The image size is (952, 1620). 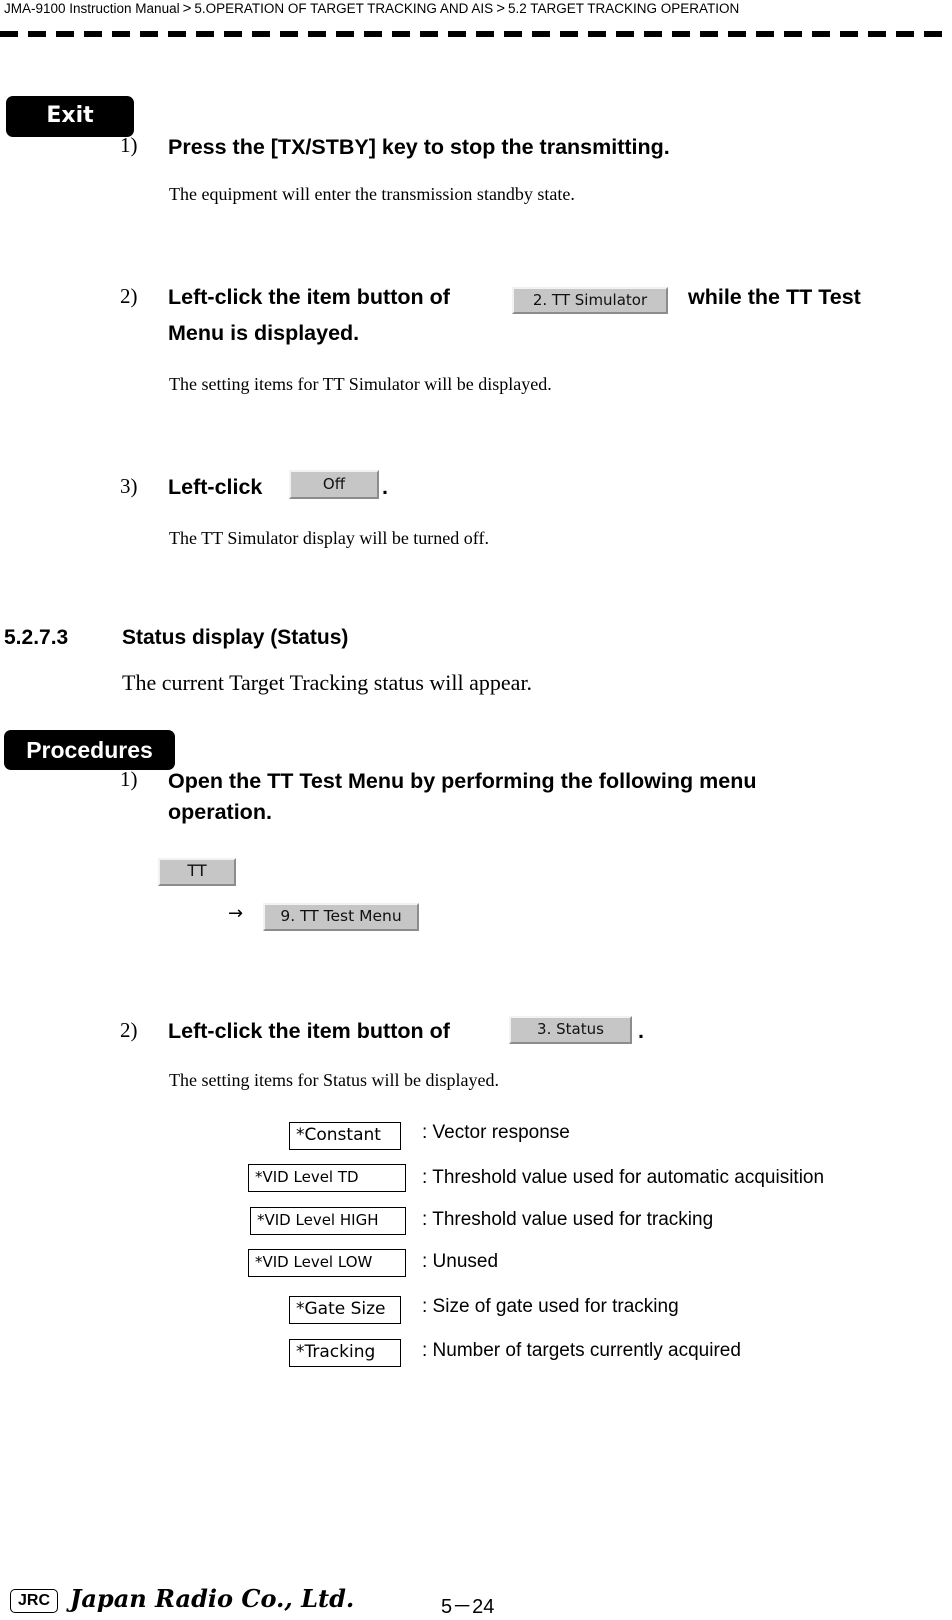 I want to click on company-logo-text: Japan Radio Co., Ltd., so click(x=212, y=1598).